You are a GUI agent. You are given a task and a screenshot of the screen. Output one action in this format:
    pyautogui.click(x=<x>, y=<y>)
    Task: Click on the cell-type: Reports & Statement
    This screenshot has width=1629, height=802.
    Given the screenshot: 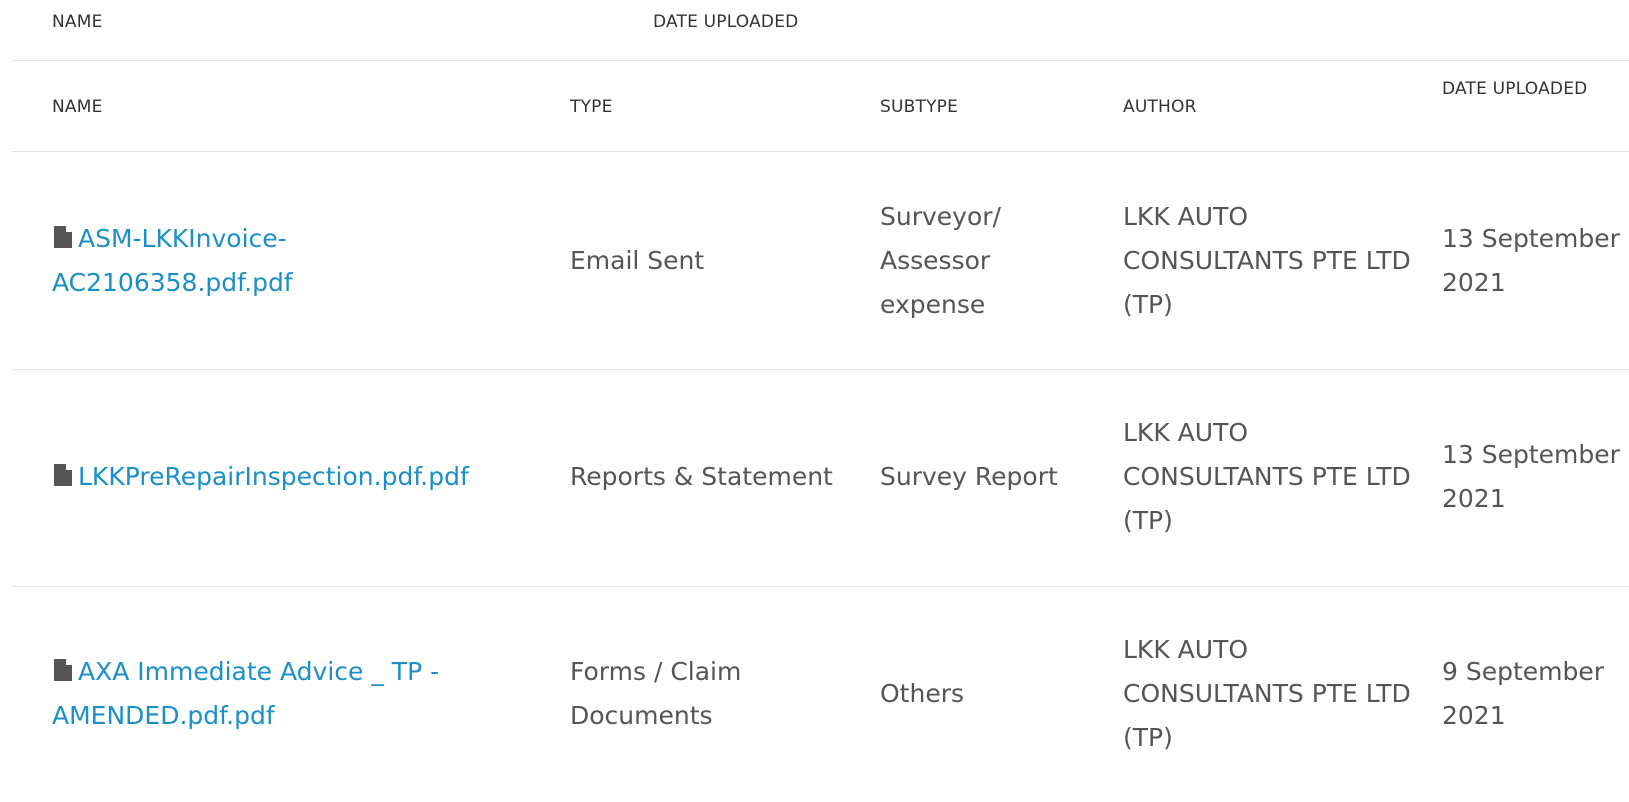 What is the action you would take?
    pyautogui.click(x=710, y=477)
    